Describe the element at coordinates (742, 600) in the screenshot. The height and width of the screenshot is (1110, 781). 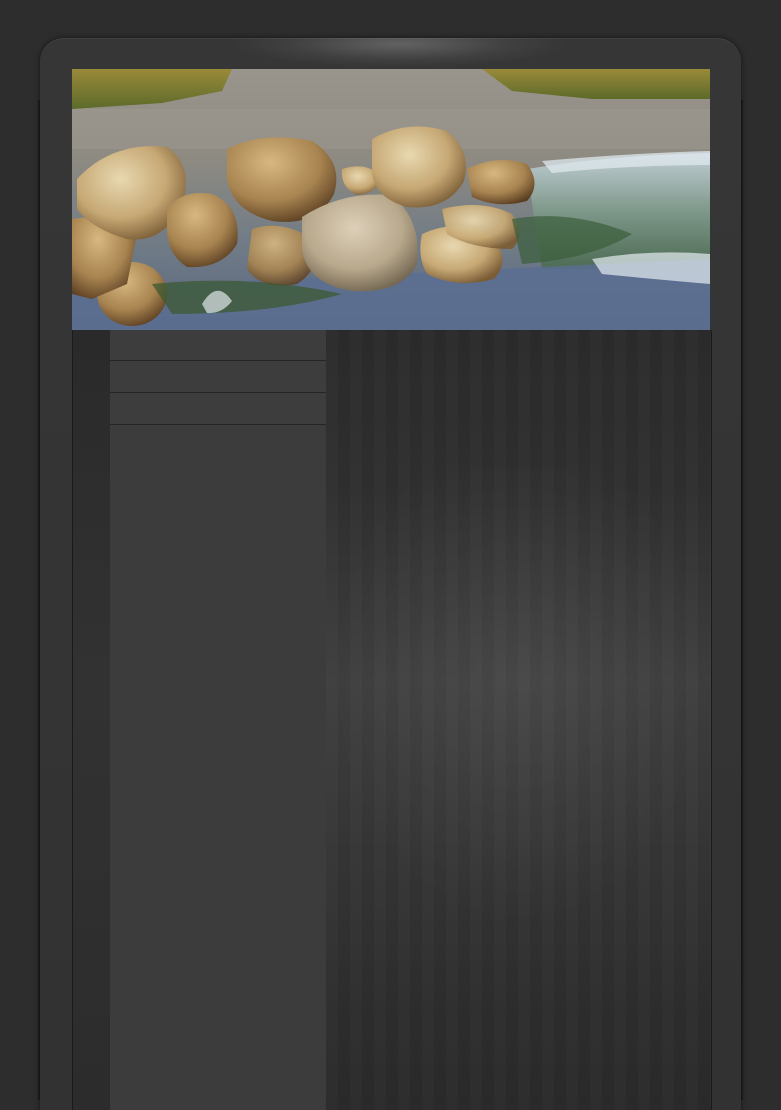
I see `frame-right-shadow` at that location.